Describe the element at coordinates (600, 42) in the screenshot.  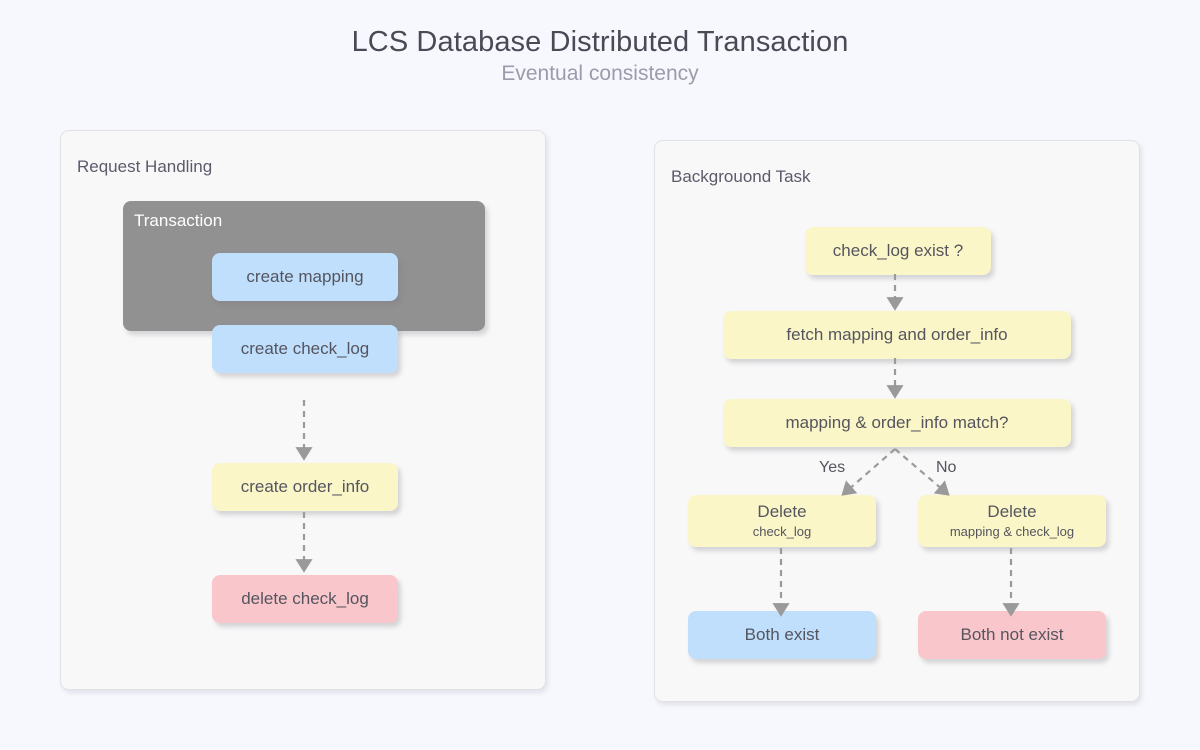
I see `page-title: LCS Database Distributed Transaction` at that location.